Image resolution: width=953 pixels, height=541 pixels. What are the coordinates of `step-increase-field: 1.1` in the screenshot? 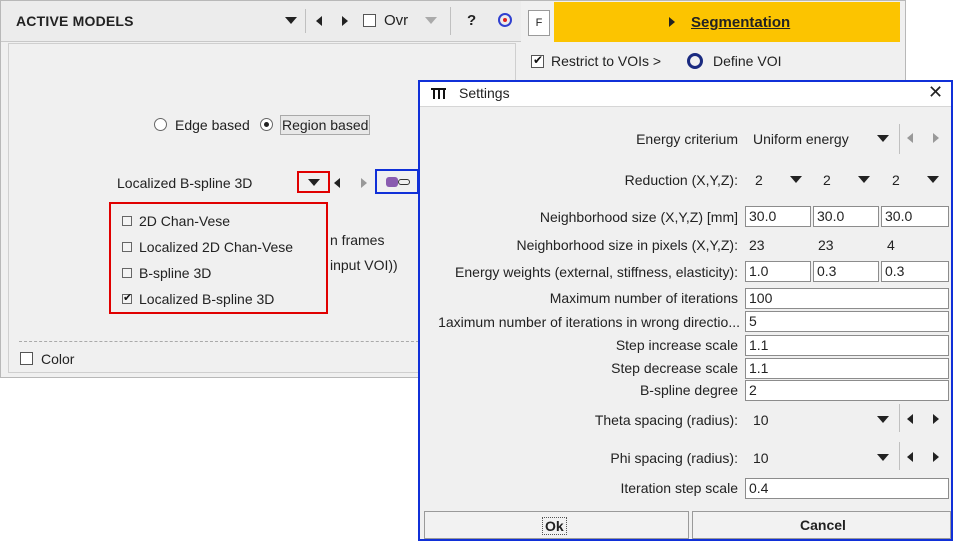 It's located at (847, 345).